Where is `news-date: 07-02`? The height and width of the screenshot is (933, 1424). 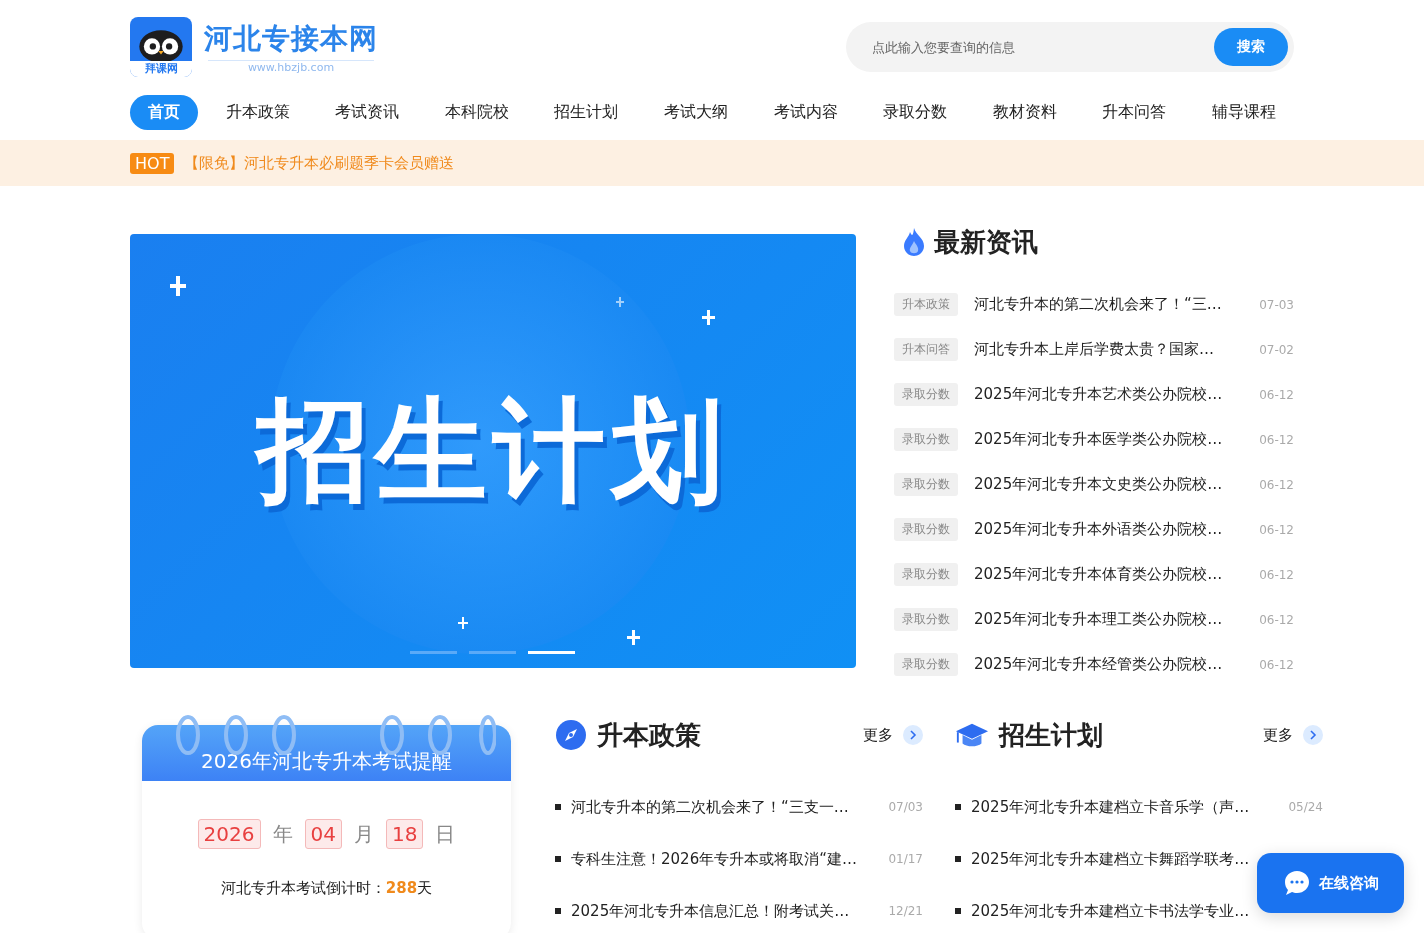
news-date: 07-02 is located at coordinates (1276, 349).